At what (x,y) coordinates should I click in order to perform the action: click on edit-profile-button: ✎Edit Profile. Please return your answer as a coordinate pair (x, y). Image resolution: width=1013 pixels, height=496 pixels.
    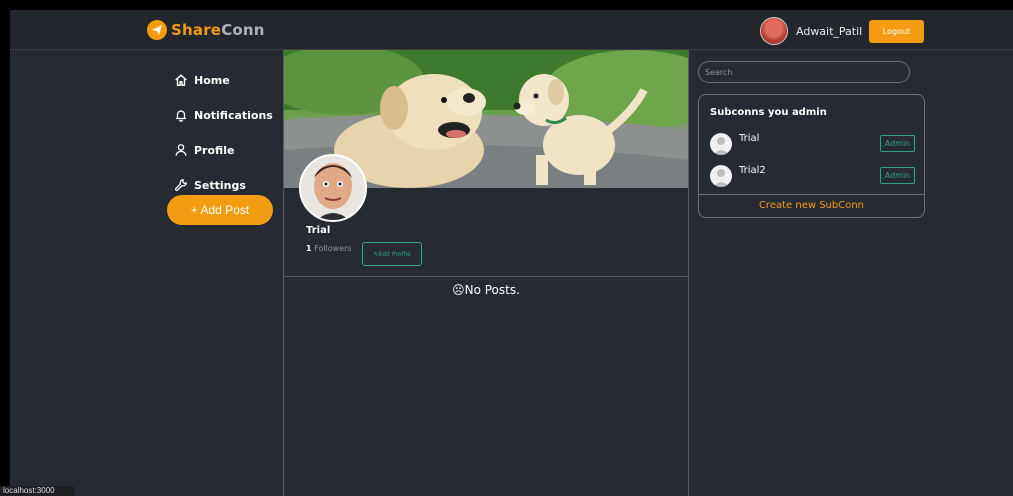
    Looking at the image, I should click on (392, 254).